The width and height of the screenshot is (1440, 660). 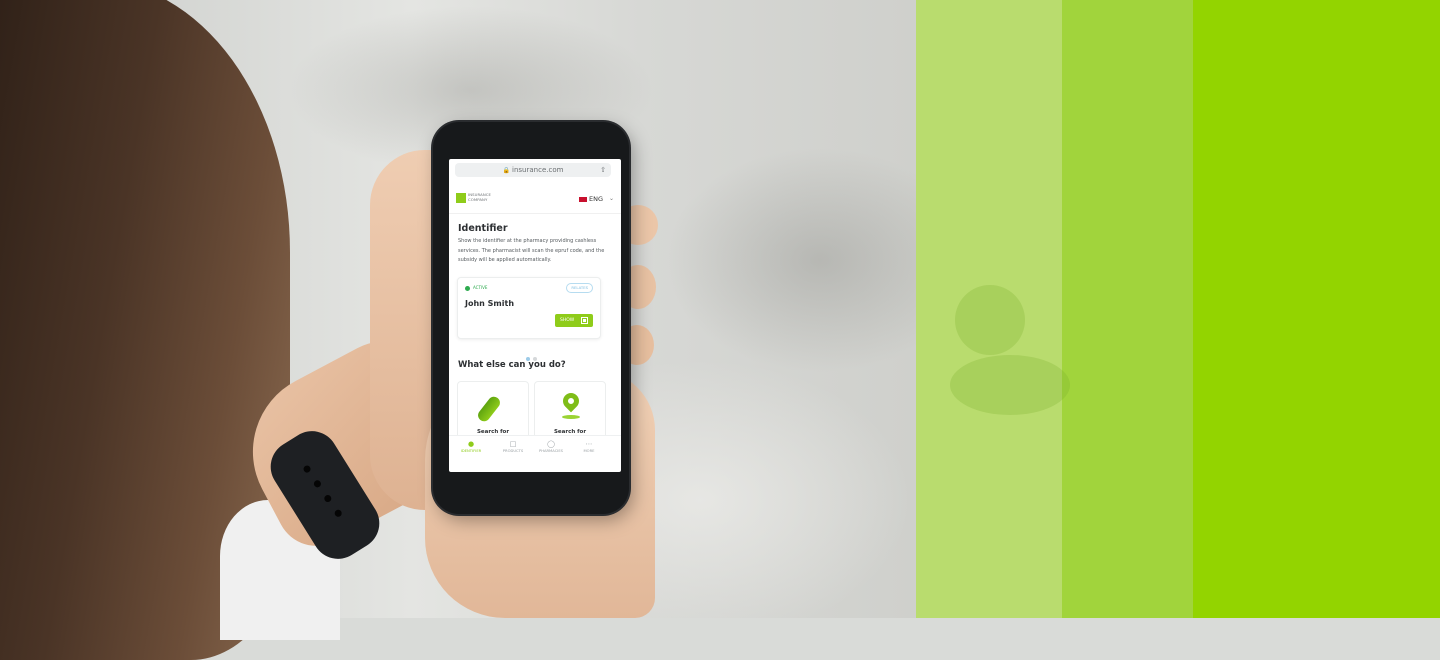 I want to click on show-button: SHOW, so click(x=574, y=320).